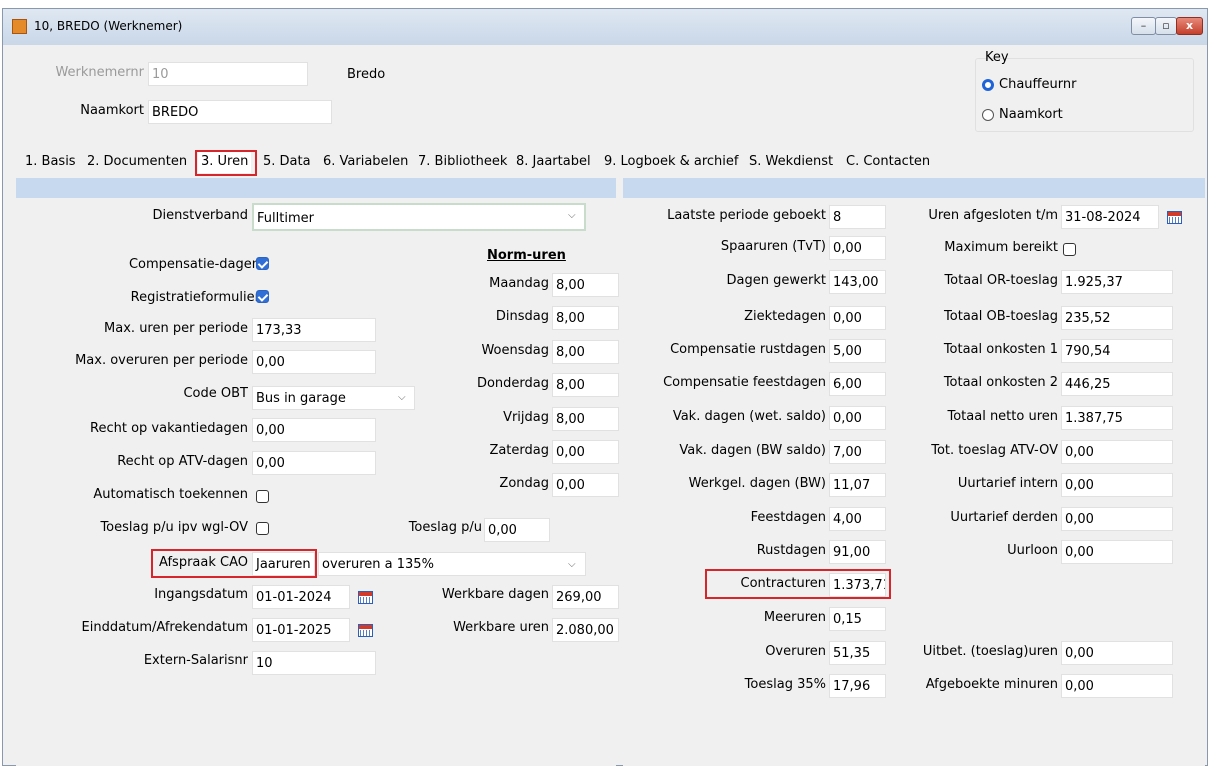  Describe the element at coordinates (1069, 249) in the screenshot. I see `maximum-bereikt-checkbox` at that location.